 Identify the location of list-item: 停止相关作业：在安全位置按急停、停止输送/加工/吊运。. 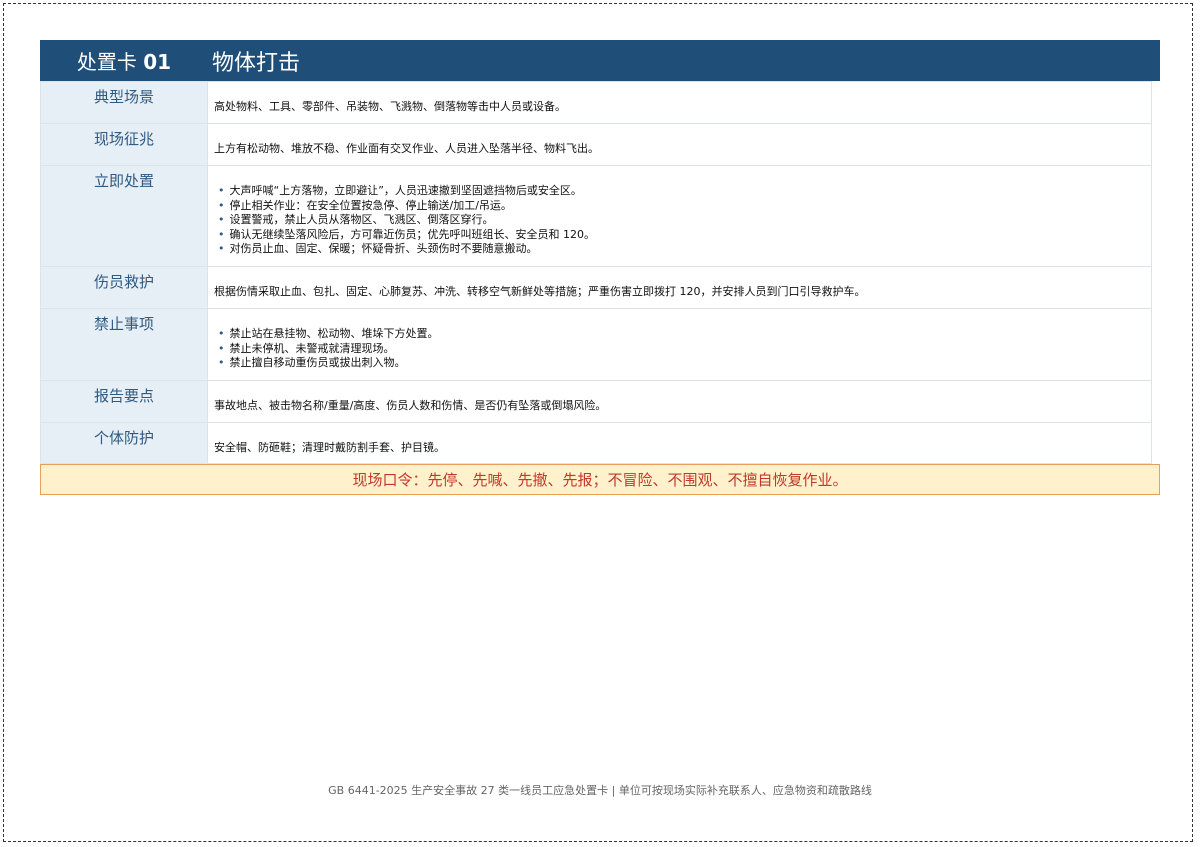
(681, 206).